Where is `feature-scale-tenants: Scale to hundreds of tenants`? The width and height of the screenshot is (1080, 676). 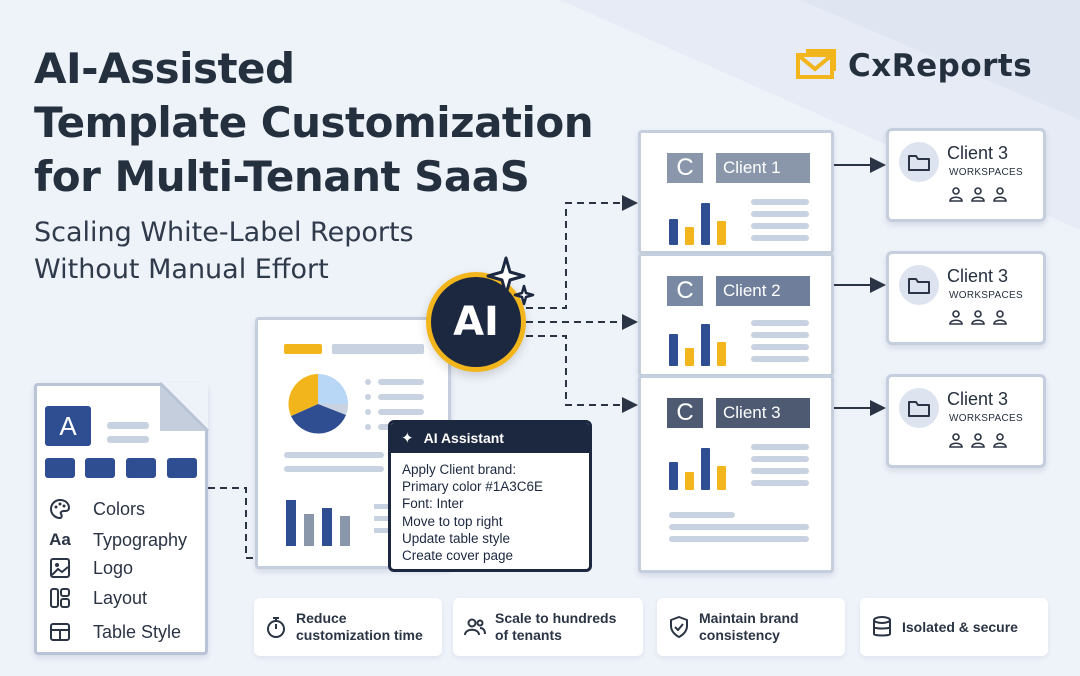
feature-scale-tenants: Scale to hundreds of tenants is located at coordinates (548, 627).